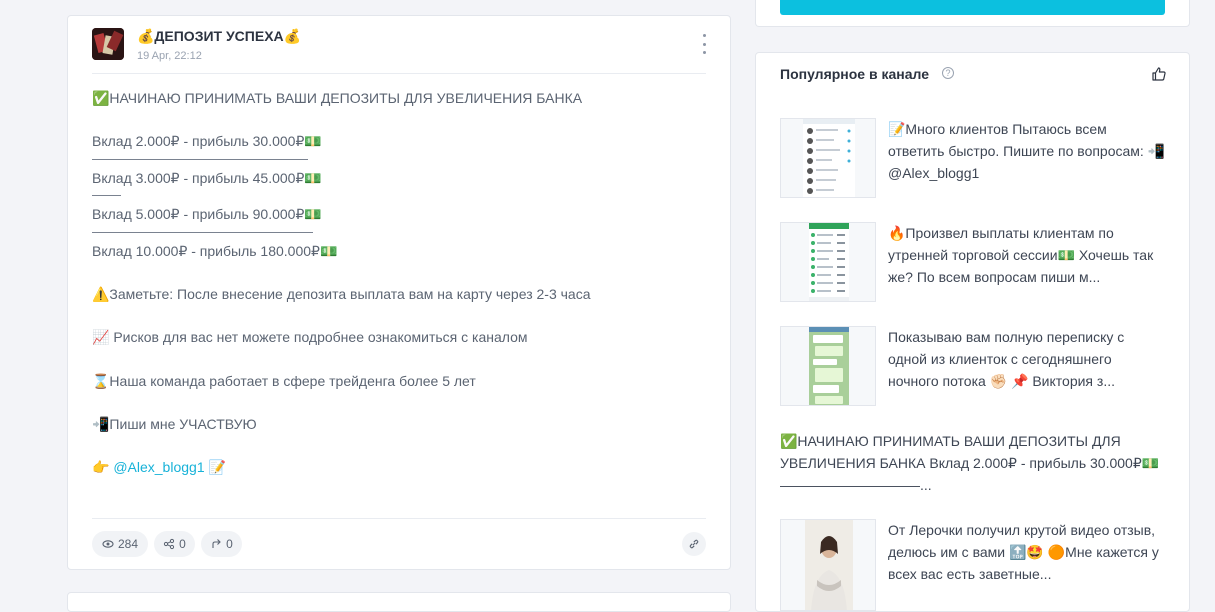 The height and width of the screenshot is (612, 1215). What do you see at coordinates (399, 51) in the screenshot?
I see `post-header: 💰ДЕПОЗИТ УСПЕХА💰 19 Apr, 22:12` at bounding box center [399, 51].